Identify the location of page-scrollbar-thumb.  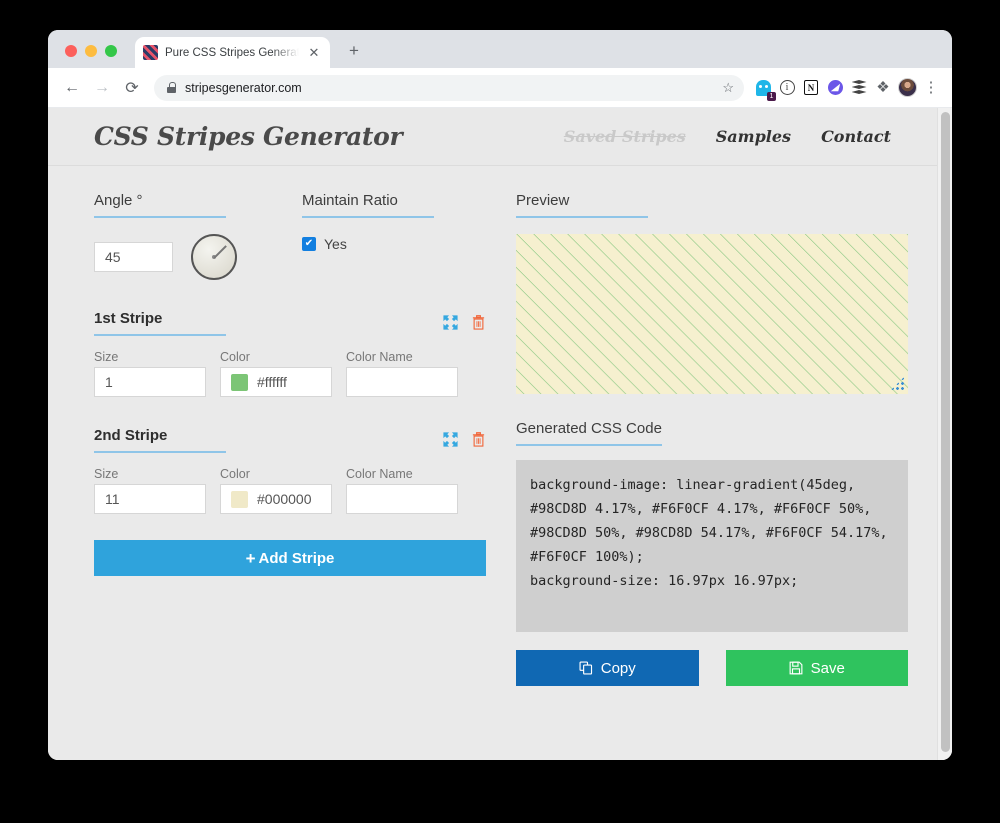
(945, 432).